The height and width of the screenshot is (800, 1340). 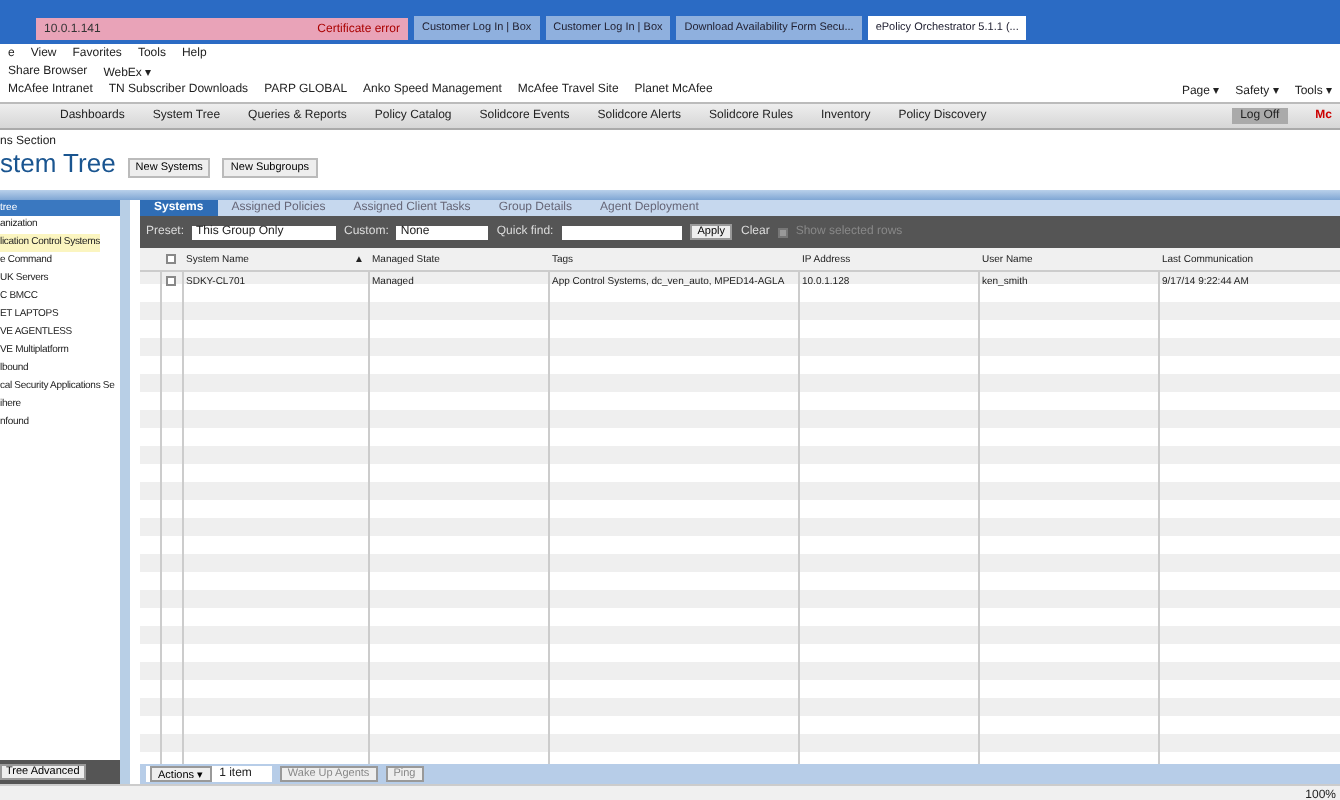 What do you see at coordinates (171, 259) in the screenshot?
I see `select-all-checkbox` at bounding box center [171, 259].